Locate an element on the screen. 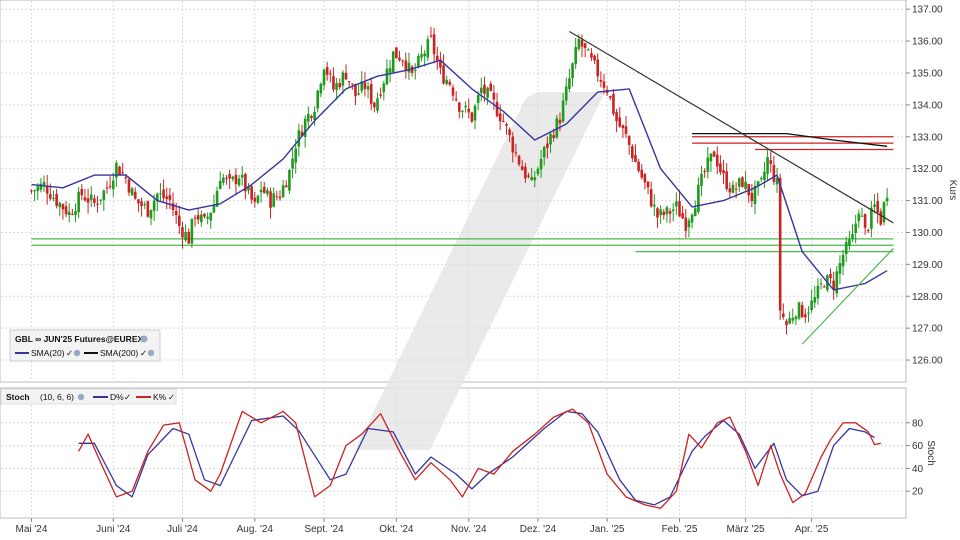 This screenshot has height=540, width=960. y-tick-label: 137.00 is located at coordinates (927, 10).